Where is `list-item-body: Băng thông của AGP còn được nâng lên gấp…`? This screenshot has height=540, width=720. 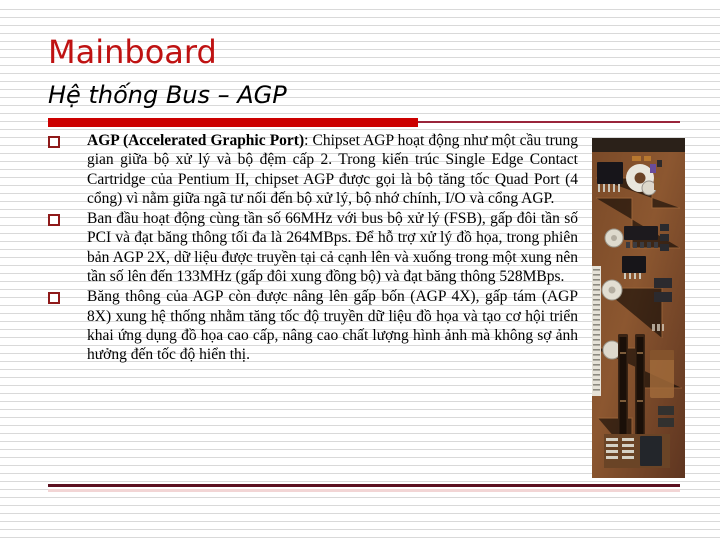 list-item-body: Băng thông của AGP còn được nâng lên gấp… is located at coordinates (332, 326).